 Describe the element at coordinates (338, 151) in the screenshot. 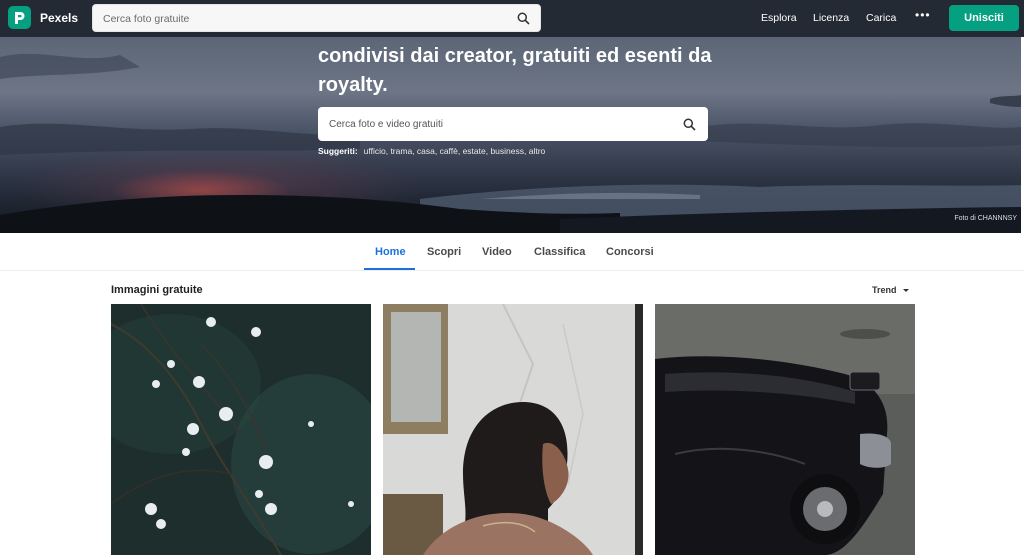

I see `suggested-label: Suggeriti:` at that location.